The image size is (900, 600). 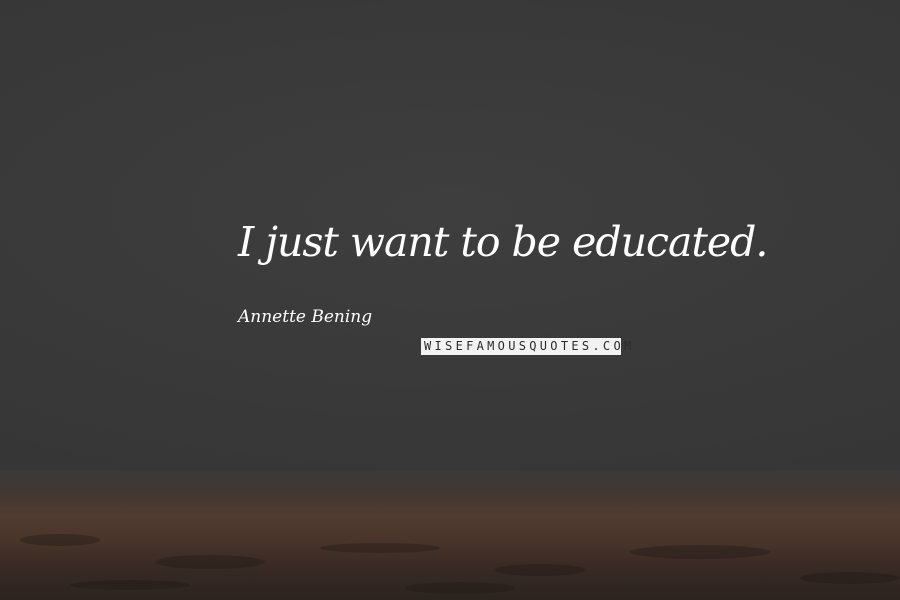 I want to click on quote-text: I just want to be educated., so click(x=503, y=242).